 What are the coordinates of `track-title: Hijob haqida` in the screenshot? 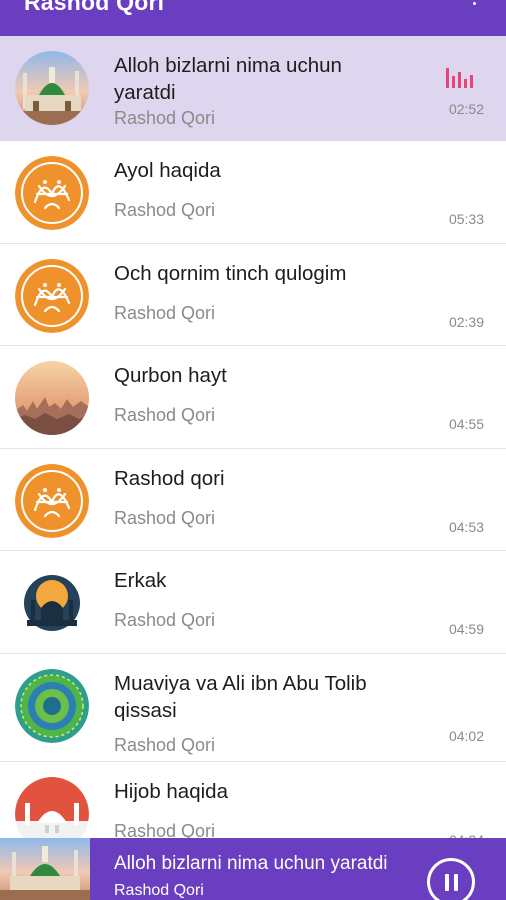 It's located at (171, 791).